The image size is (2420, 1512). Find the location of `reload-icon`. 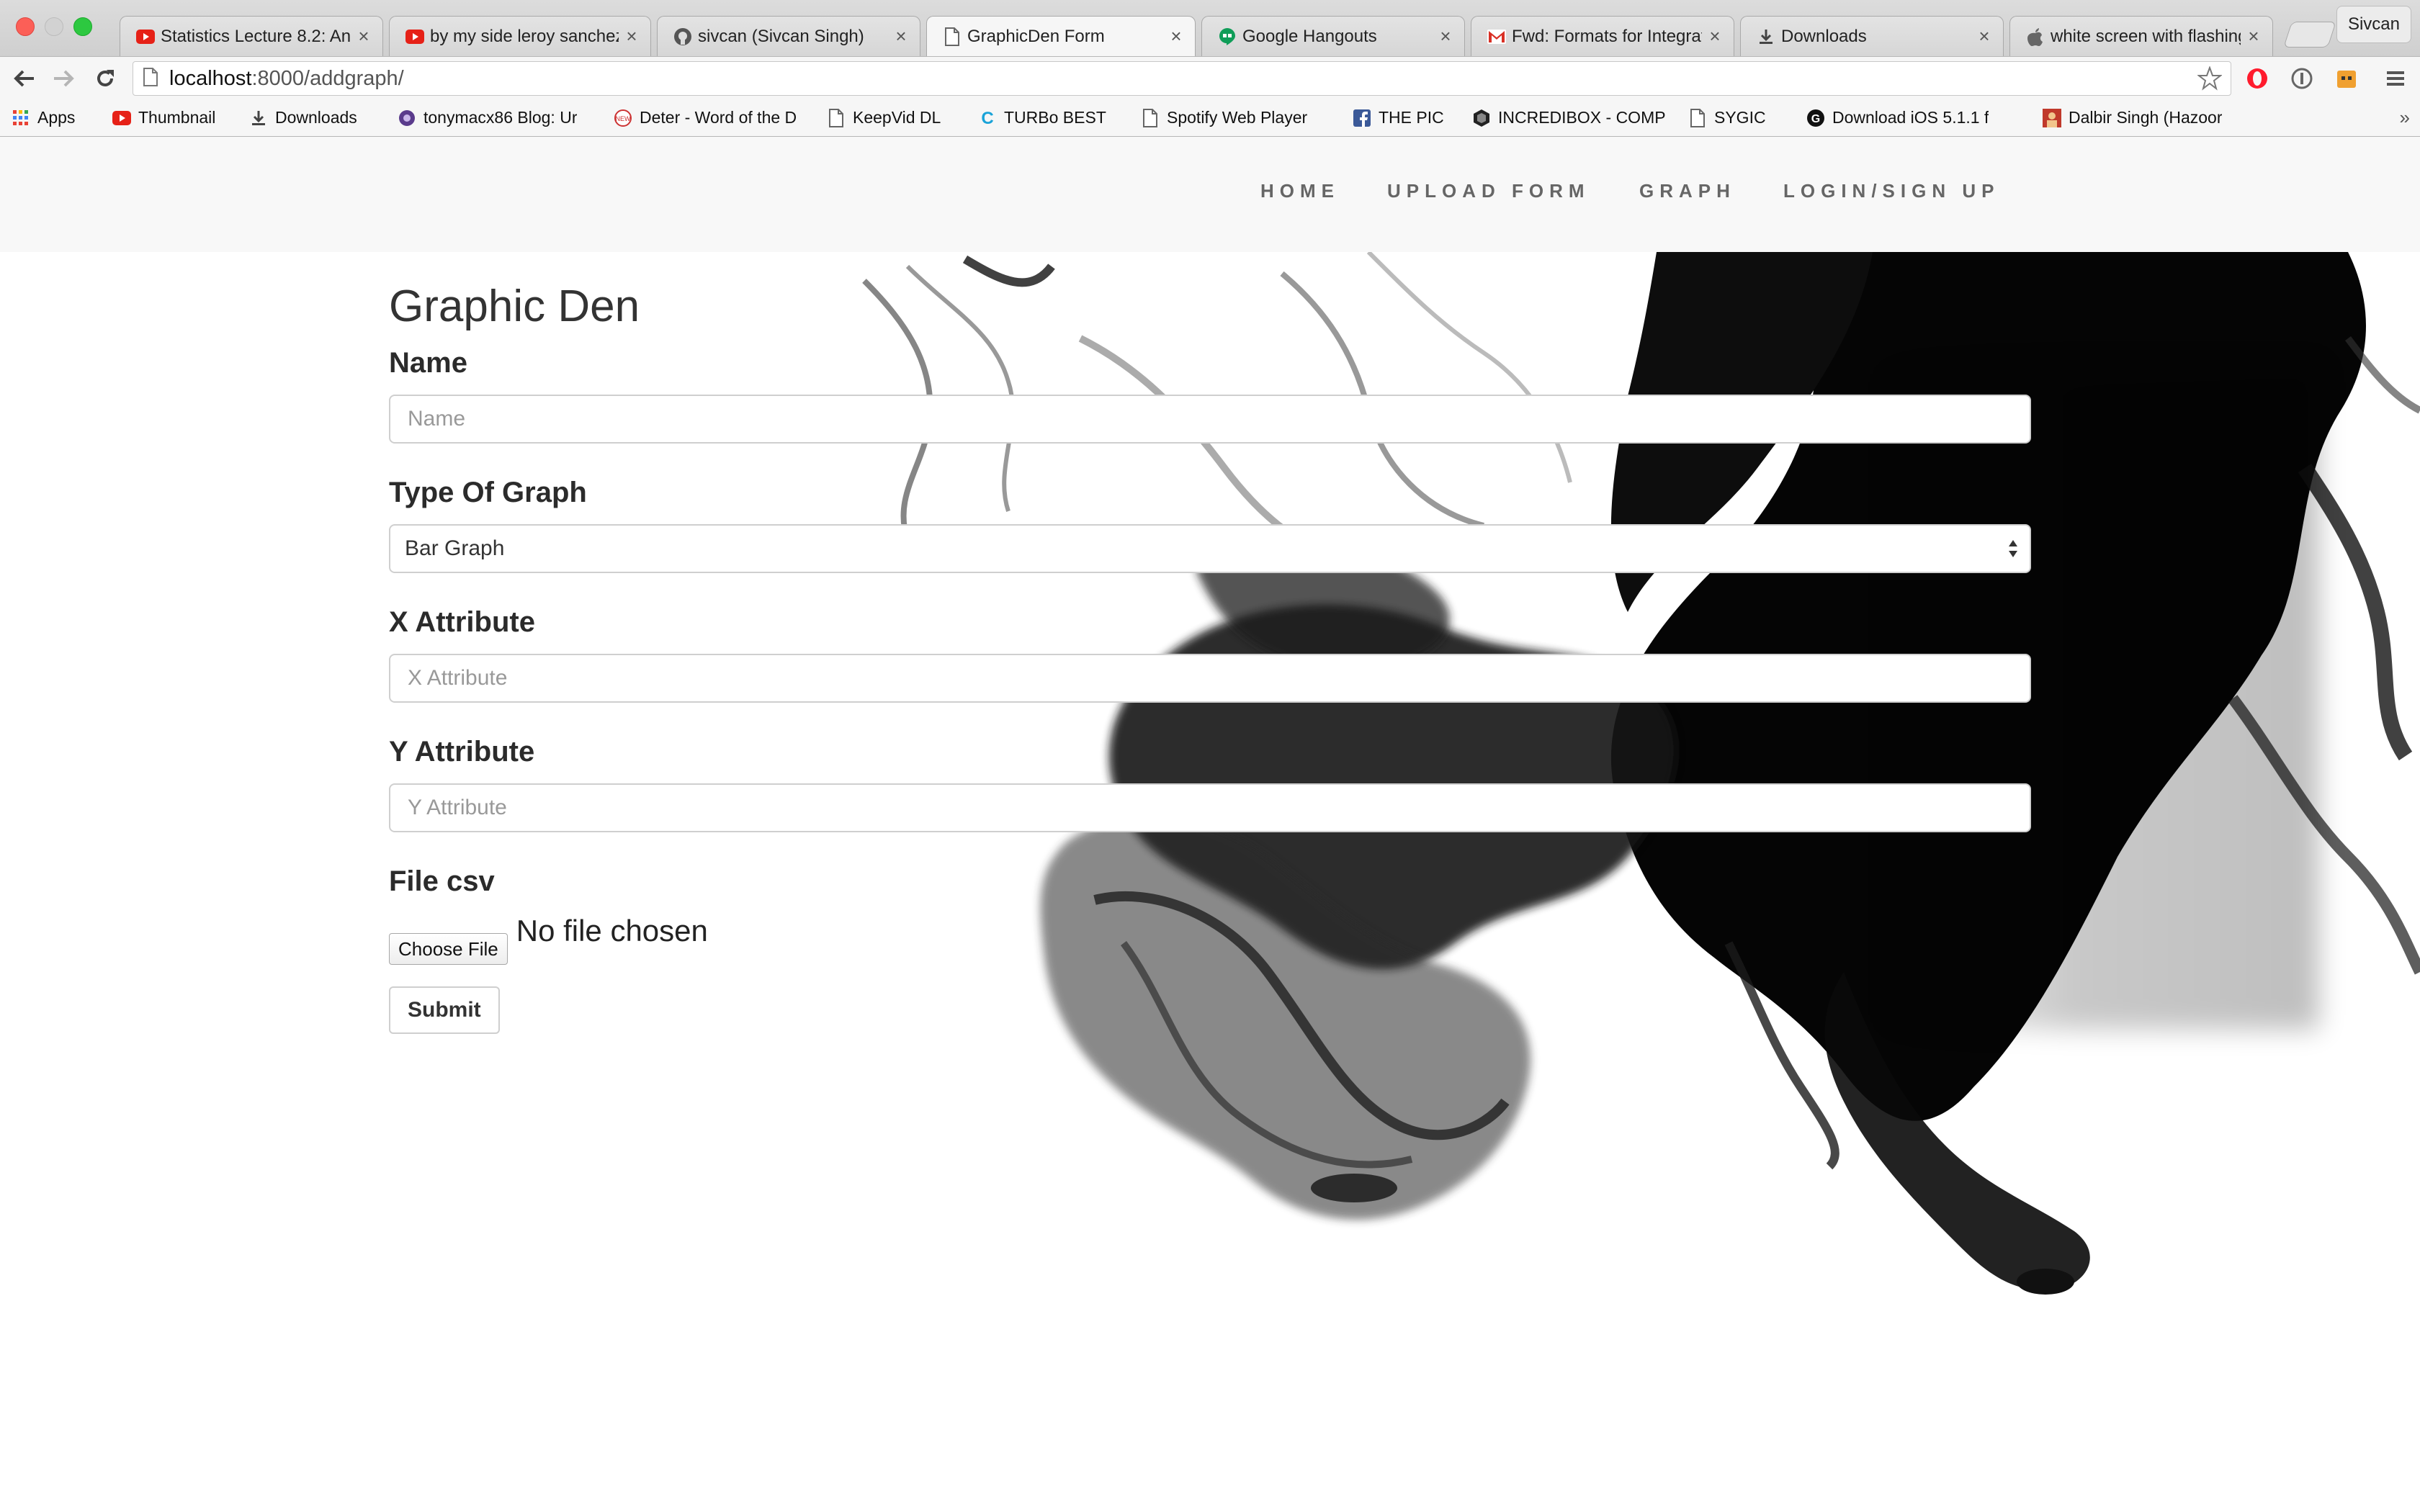

reload-icon is located at coordinates (105, 78).